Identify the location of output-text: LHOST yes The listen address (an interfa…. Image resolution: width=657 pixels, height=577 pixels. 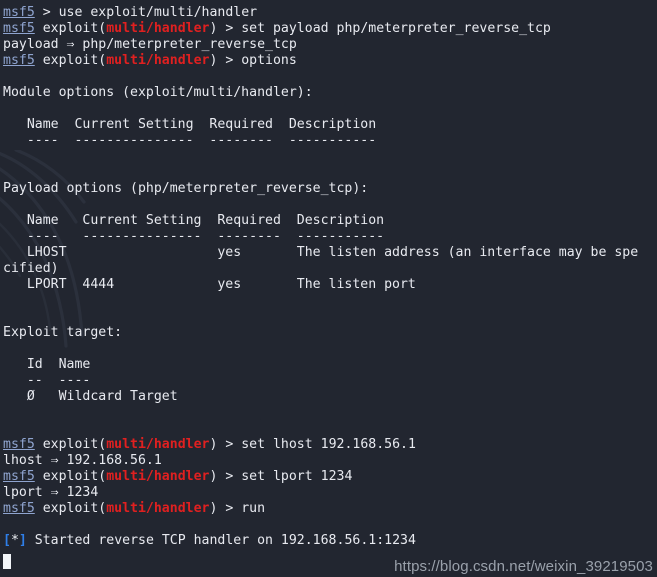
(321, 252).